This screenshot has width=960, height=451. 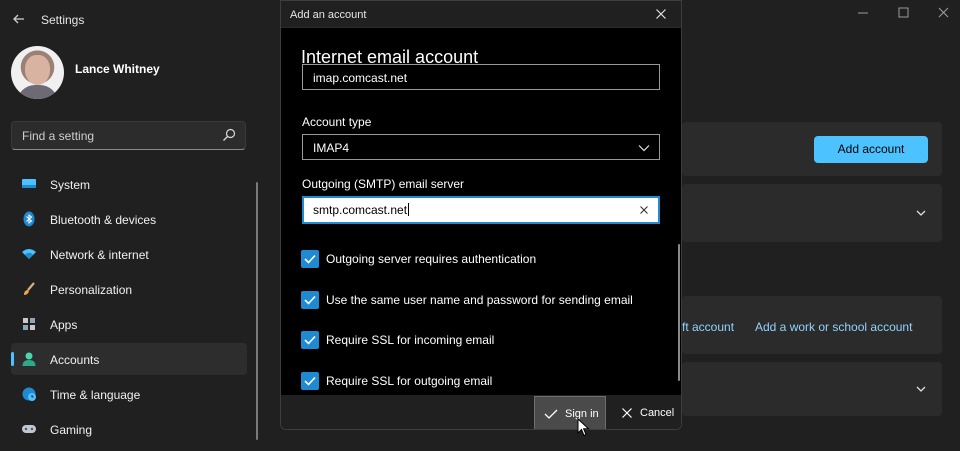 What do you see at coordinates (481, 147) in the screenshot?
I see `account-type-select: IMAP4` at bounding box center [481, 147].